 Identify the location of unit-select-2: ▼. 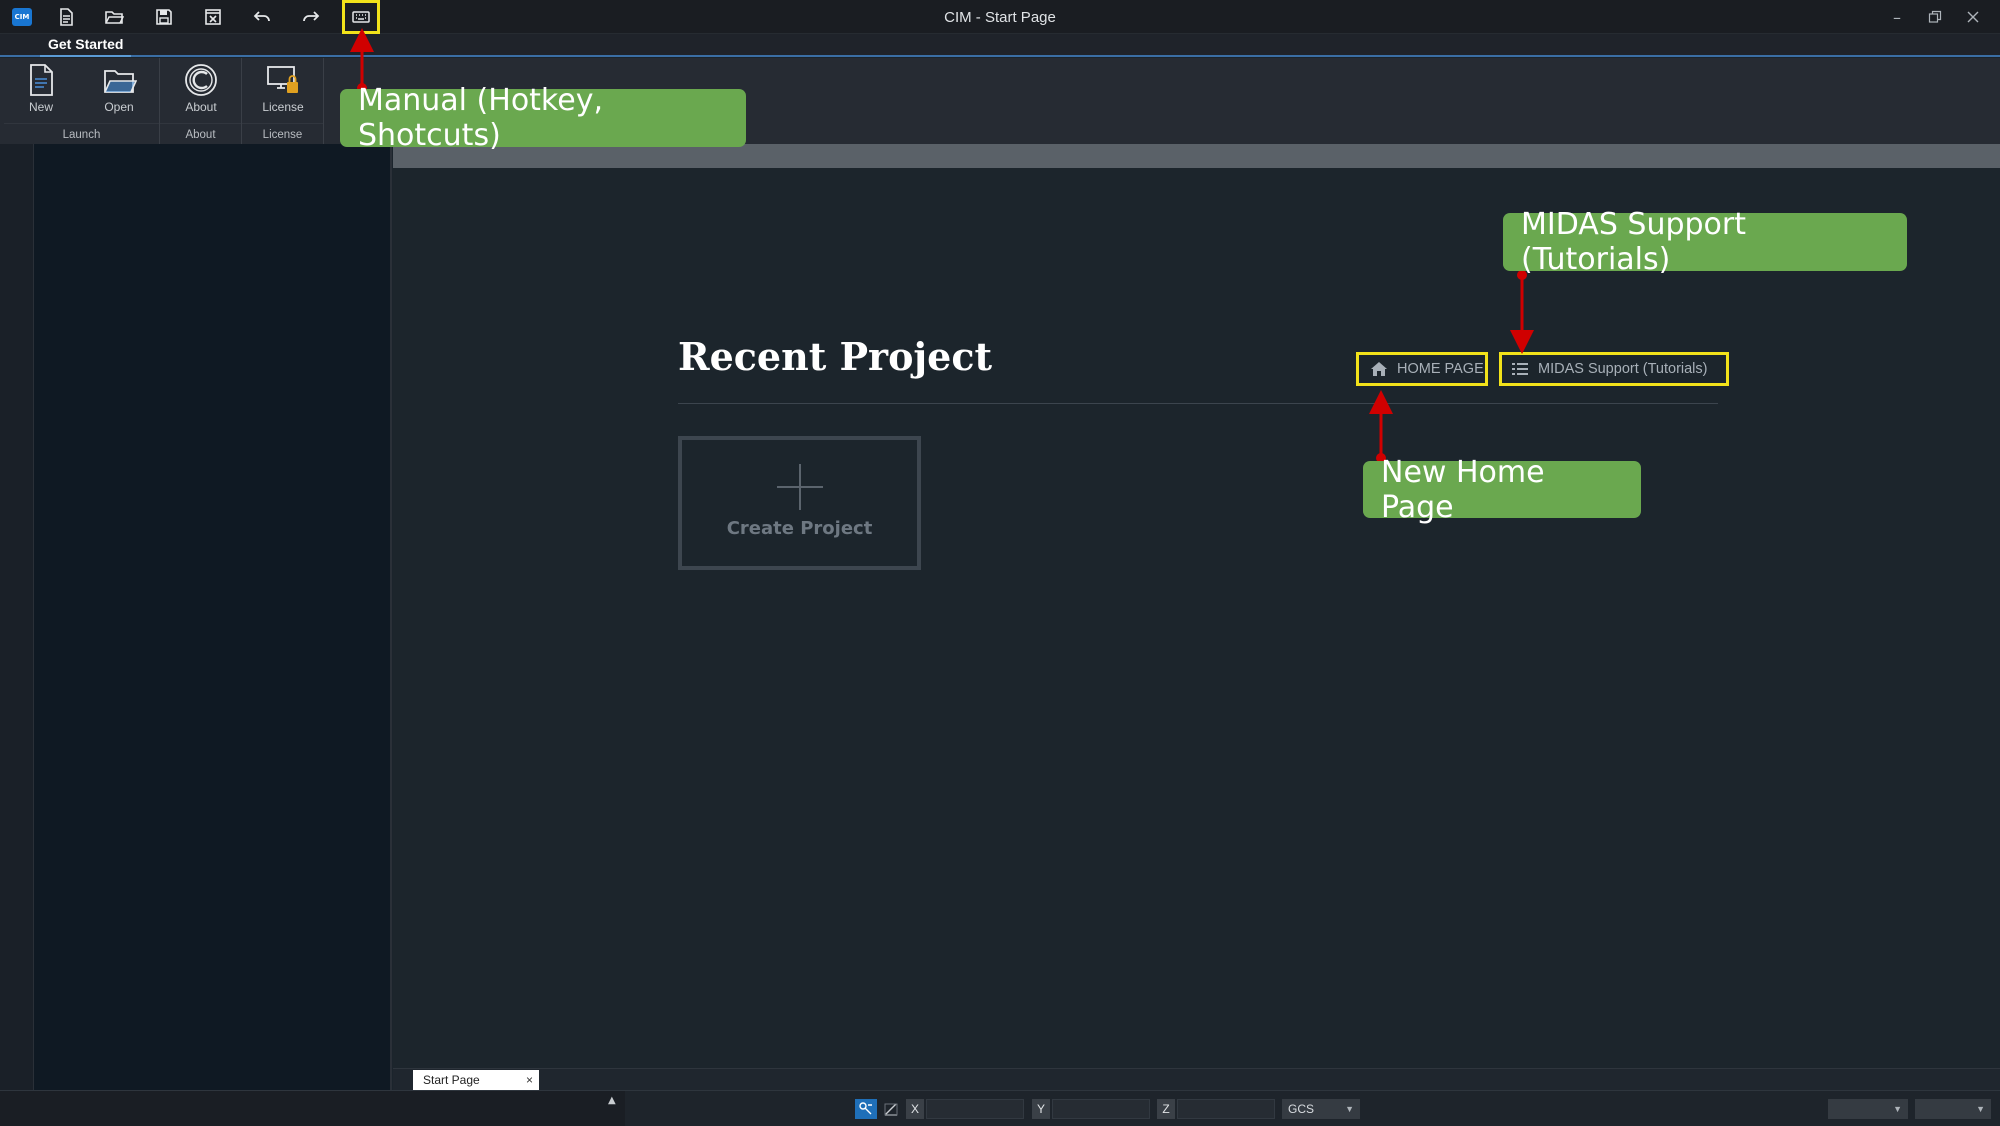
(1953, 1109).